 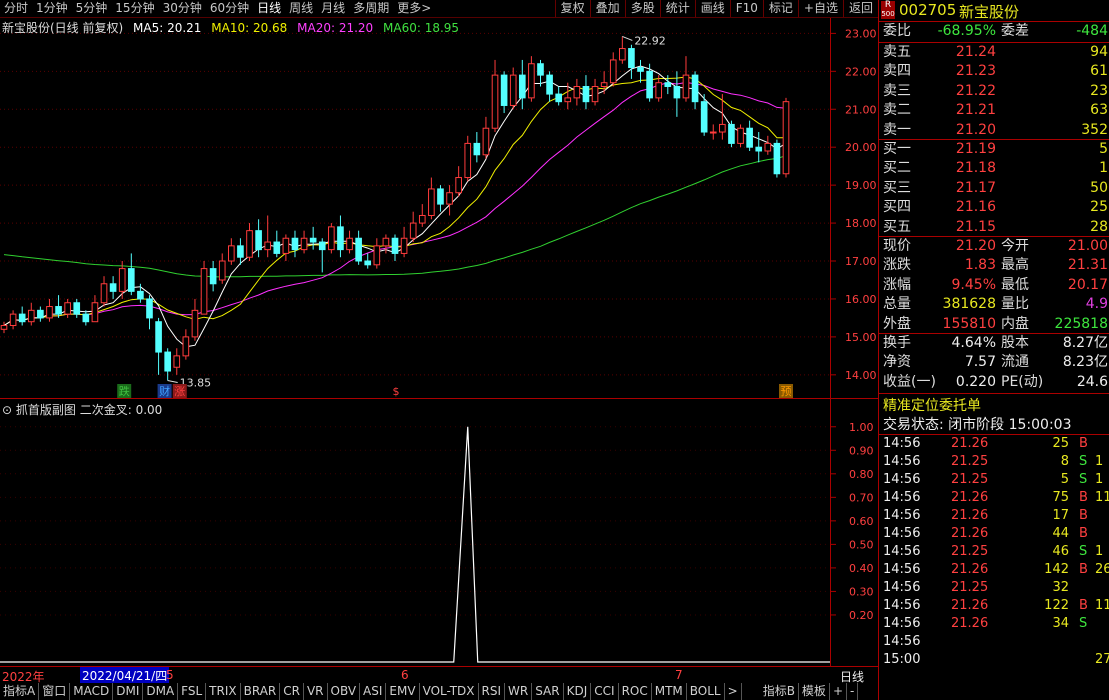 I want to click on tick-side: S, so click(x=1083, y=551).